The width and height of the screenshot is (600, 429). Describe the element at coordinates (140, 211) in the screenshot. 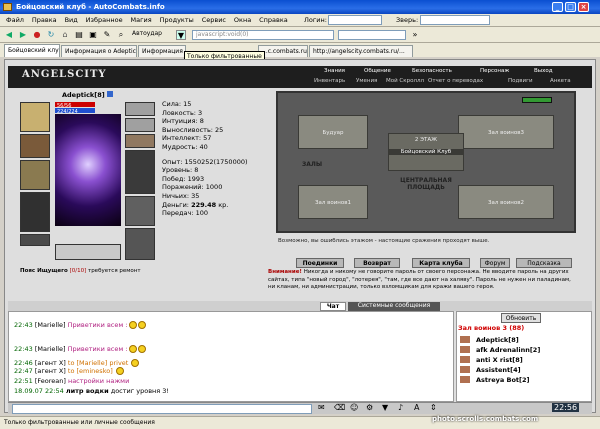

I see `pants-slot` at that location.